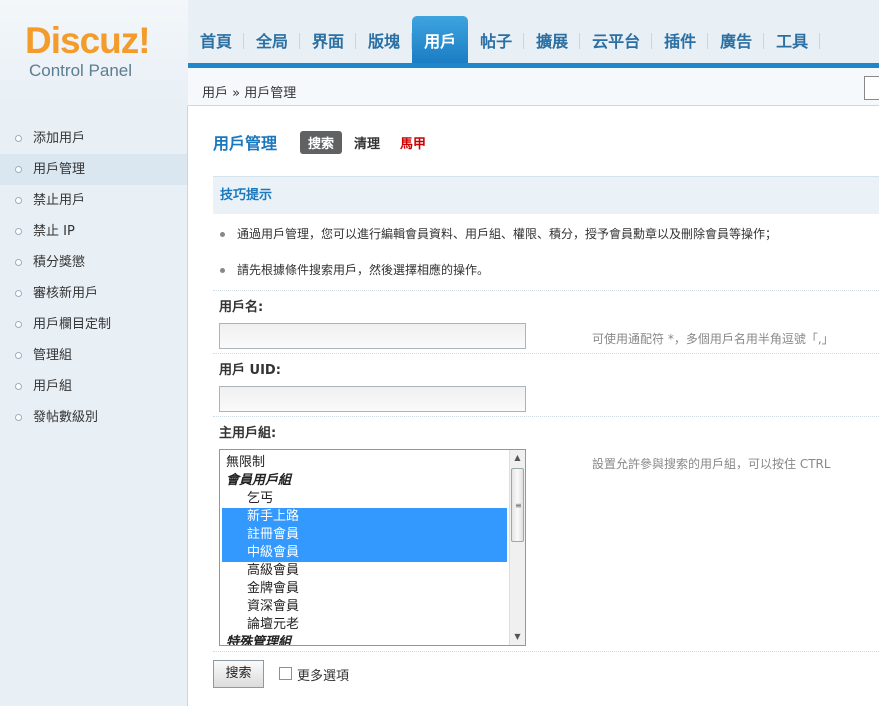  Describe the element at coordinates (241, 307) in the screenshot. I see `username-label: 用戶名:` at that location.